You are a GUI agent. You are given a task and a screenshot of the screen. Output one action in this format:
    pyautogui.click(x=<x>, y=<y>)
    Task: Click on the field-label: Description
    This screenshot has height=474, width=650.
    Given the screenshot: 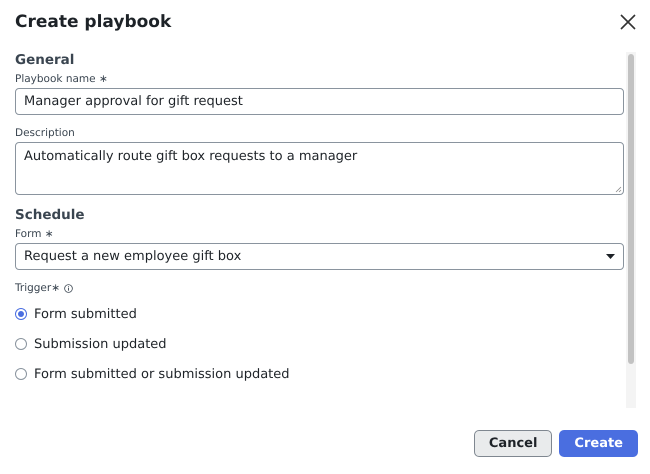 What is the action you would take?
    pyautogui.click(x=45, y=133)
    